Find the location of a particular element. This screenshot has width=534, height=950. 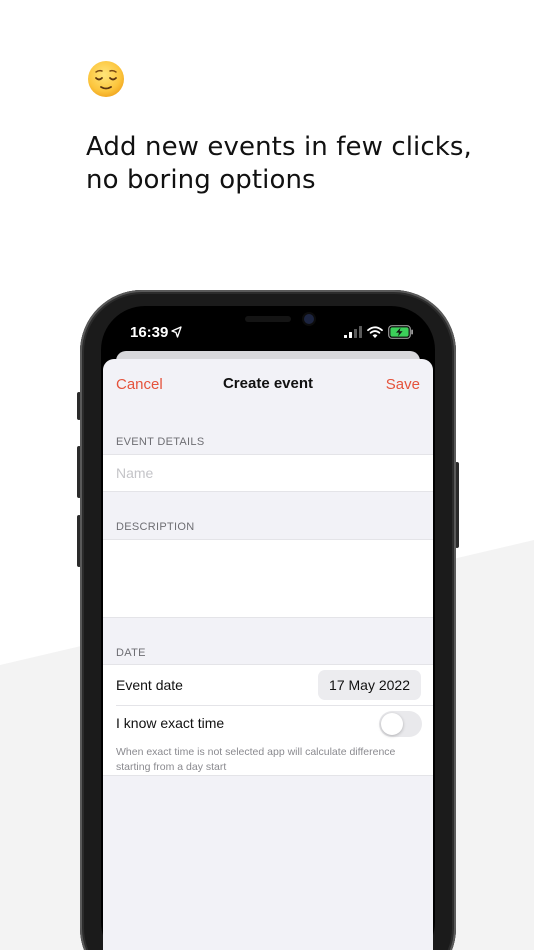

section-header-date: DATE is located at coordinates (131, 653).